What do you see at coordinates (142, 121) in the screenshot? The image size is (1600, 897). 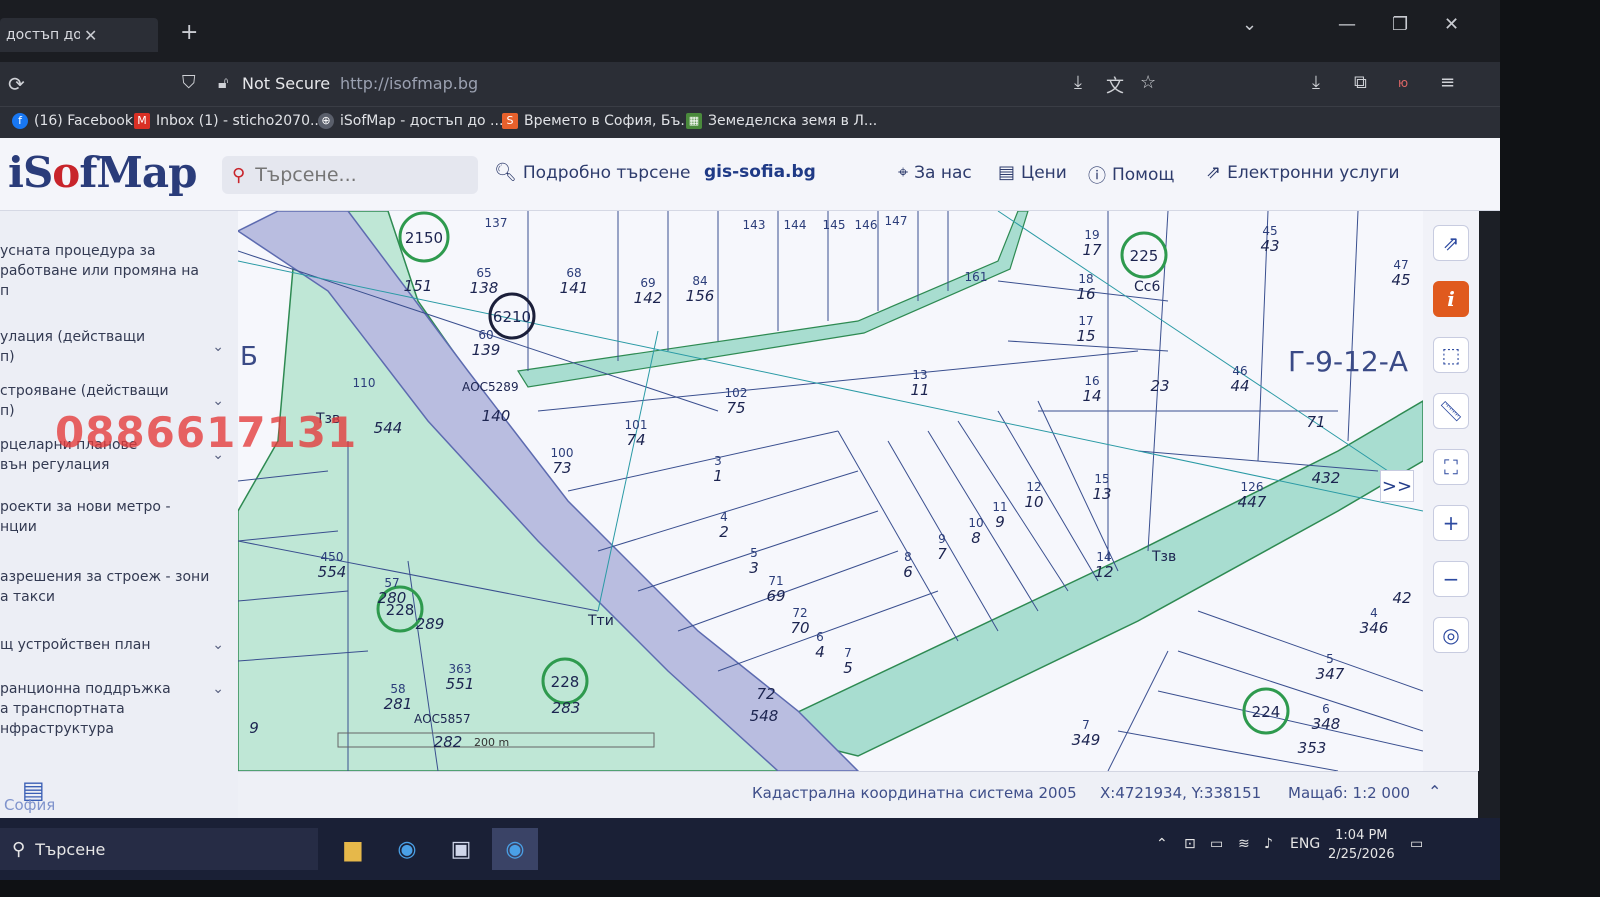 I see `gmail-icon: M` at bounding box center [142, 121].